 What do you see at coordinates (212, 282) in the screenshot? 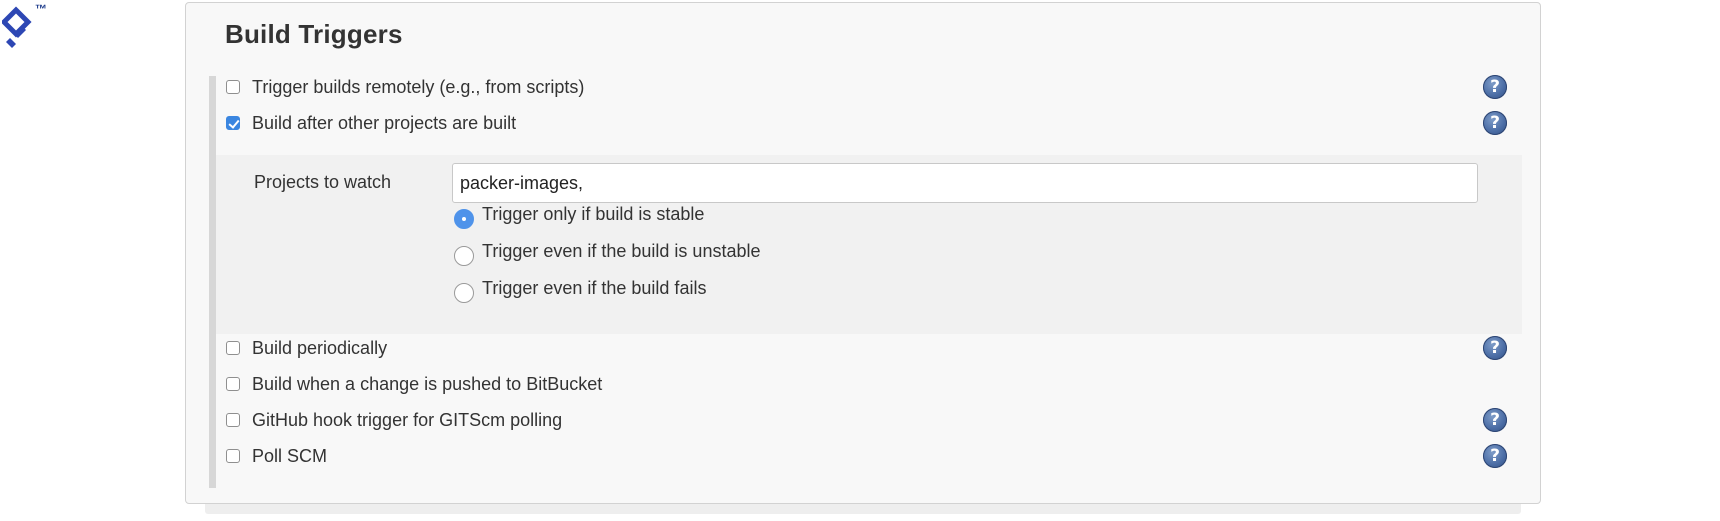
I see `section-accent-bar` at bounding box center [212, 282].